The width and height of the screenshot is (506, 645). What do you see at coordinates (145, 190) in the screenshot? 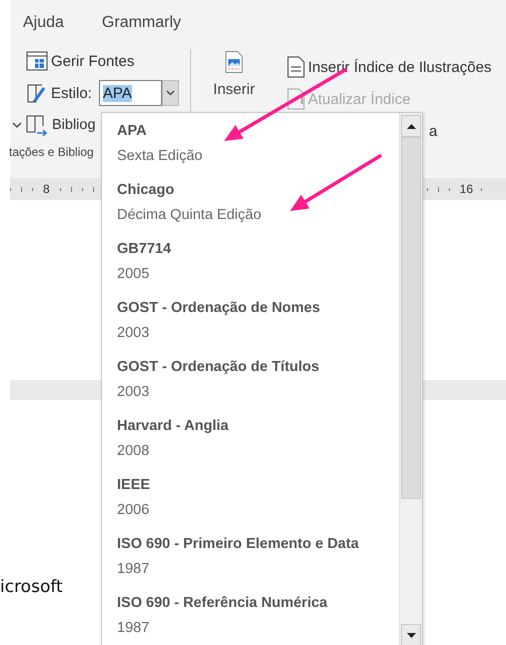
I see `style-name: Chicago` at bounding box center [145, 190].